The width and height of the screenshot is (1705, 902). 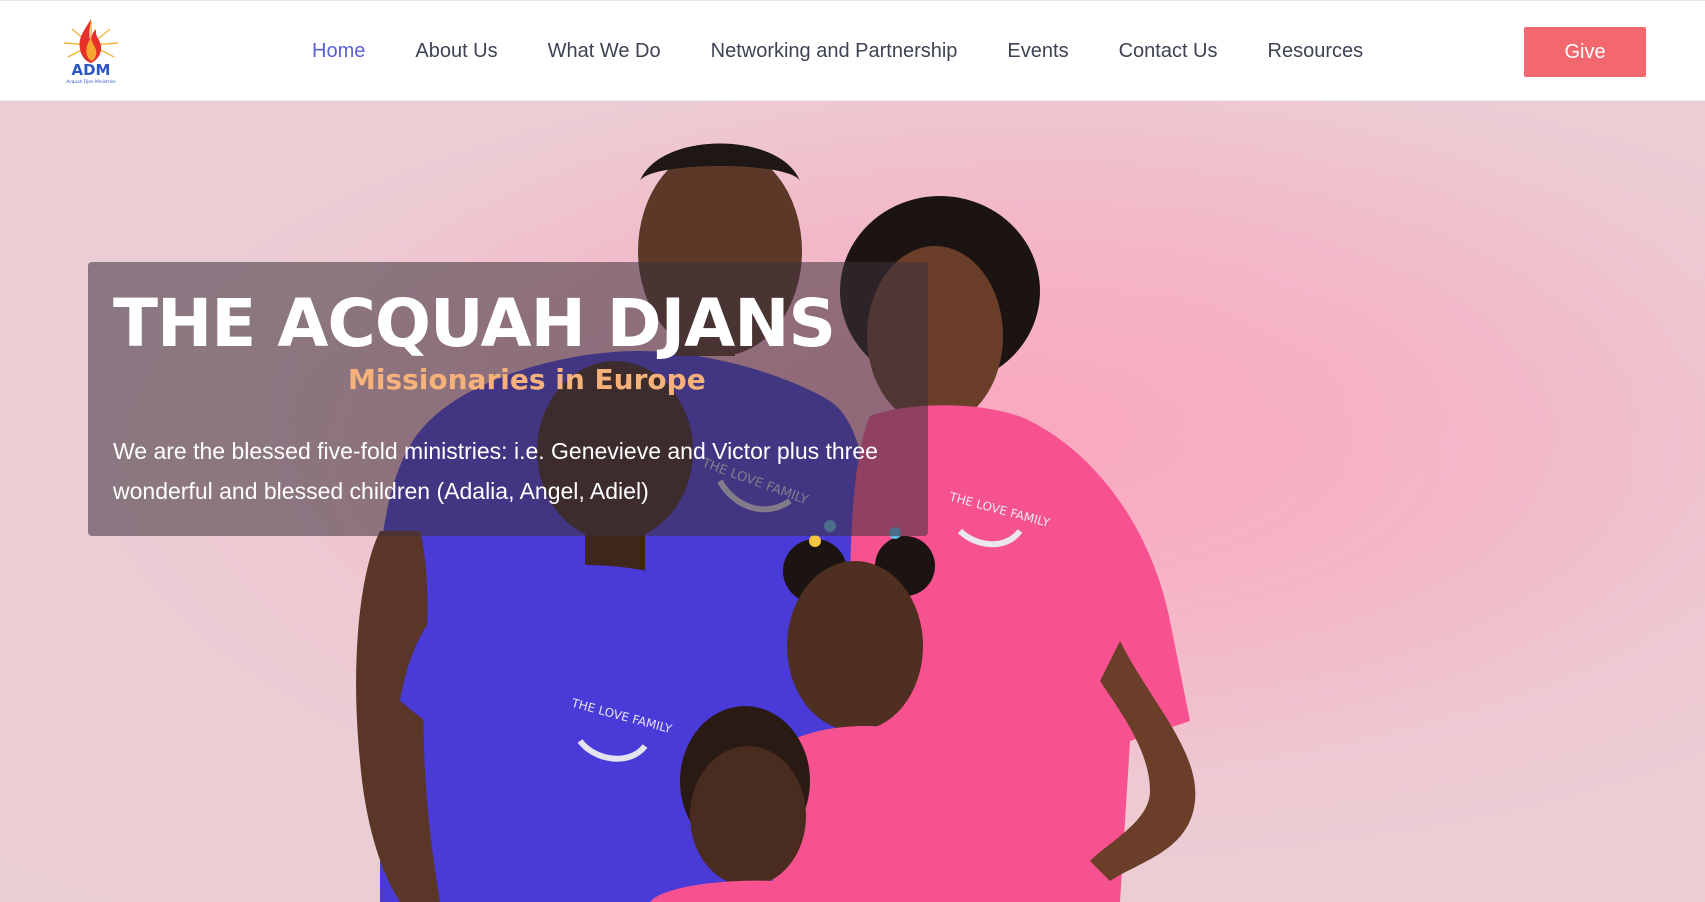 What do you see at coordinates (1037, 51) in the screenshot?
I see `nav-item-events: Events` at bounding box center [1037, 51].